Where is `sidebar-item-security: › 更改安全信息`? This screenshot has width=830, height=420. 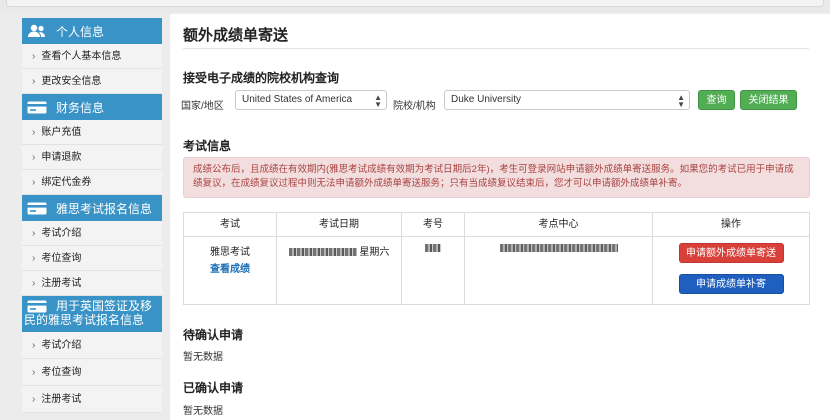
sidebar-item-security: › 更改安全信息 is located at coordinates (92, 81).